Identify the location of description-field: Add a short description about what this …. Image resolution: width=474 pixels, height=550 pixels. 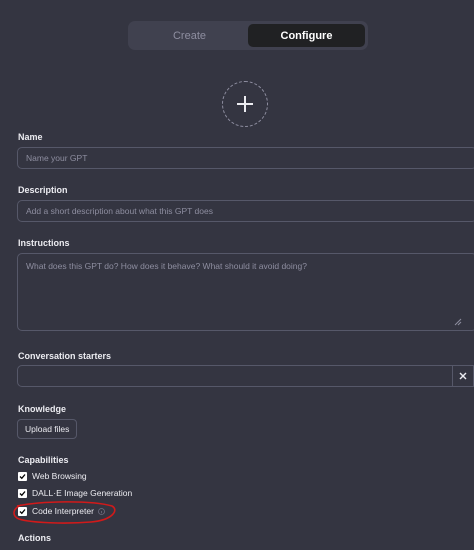
(245, 211).